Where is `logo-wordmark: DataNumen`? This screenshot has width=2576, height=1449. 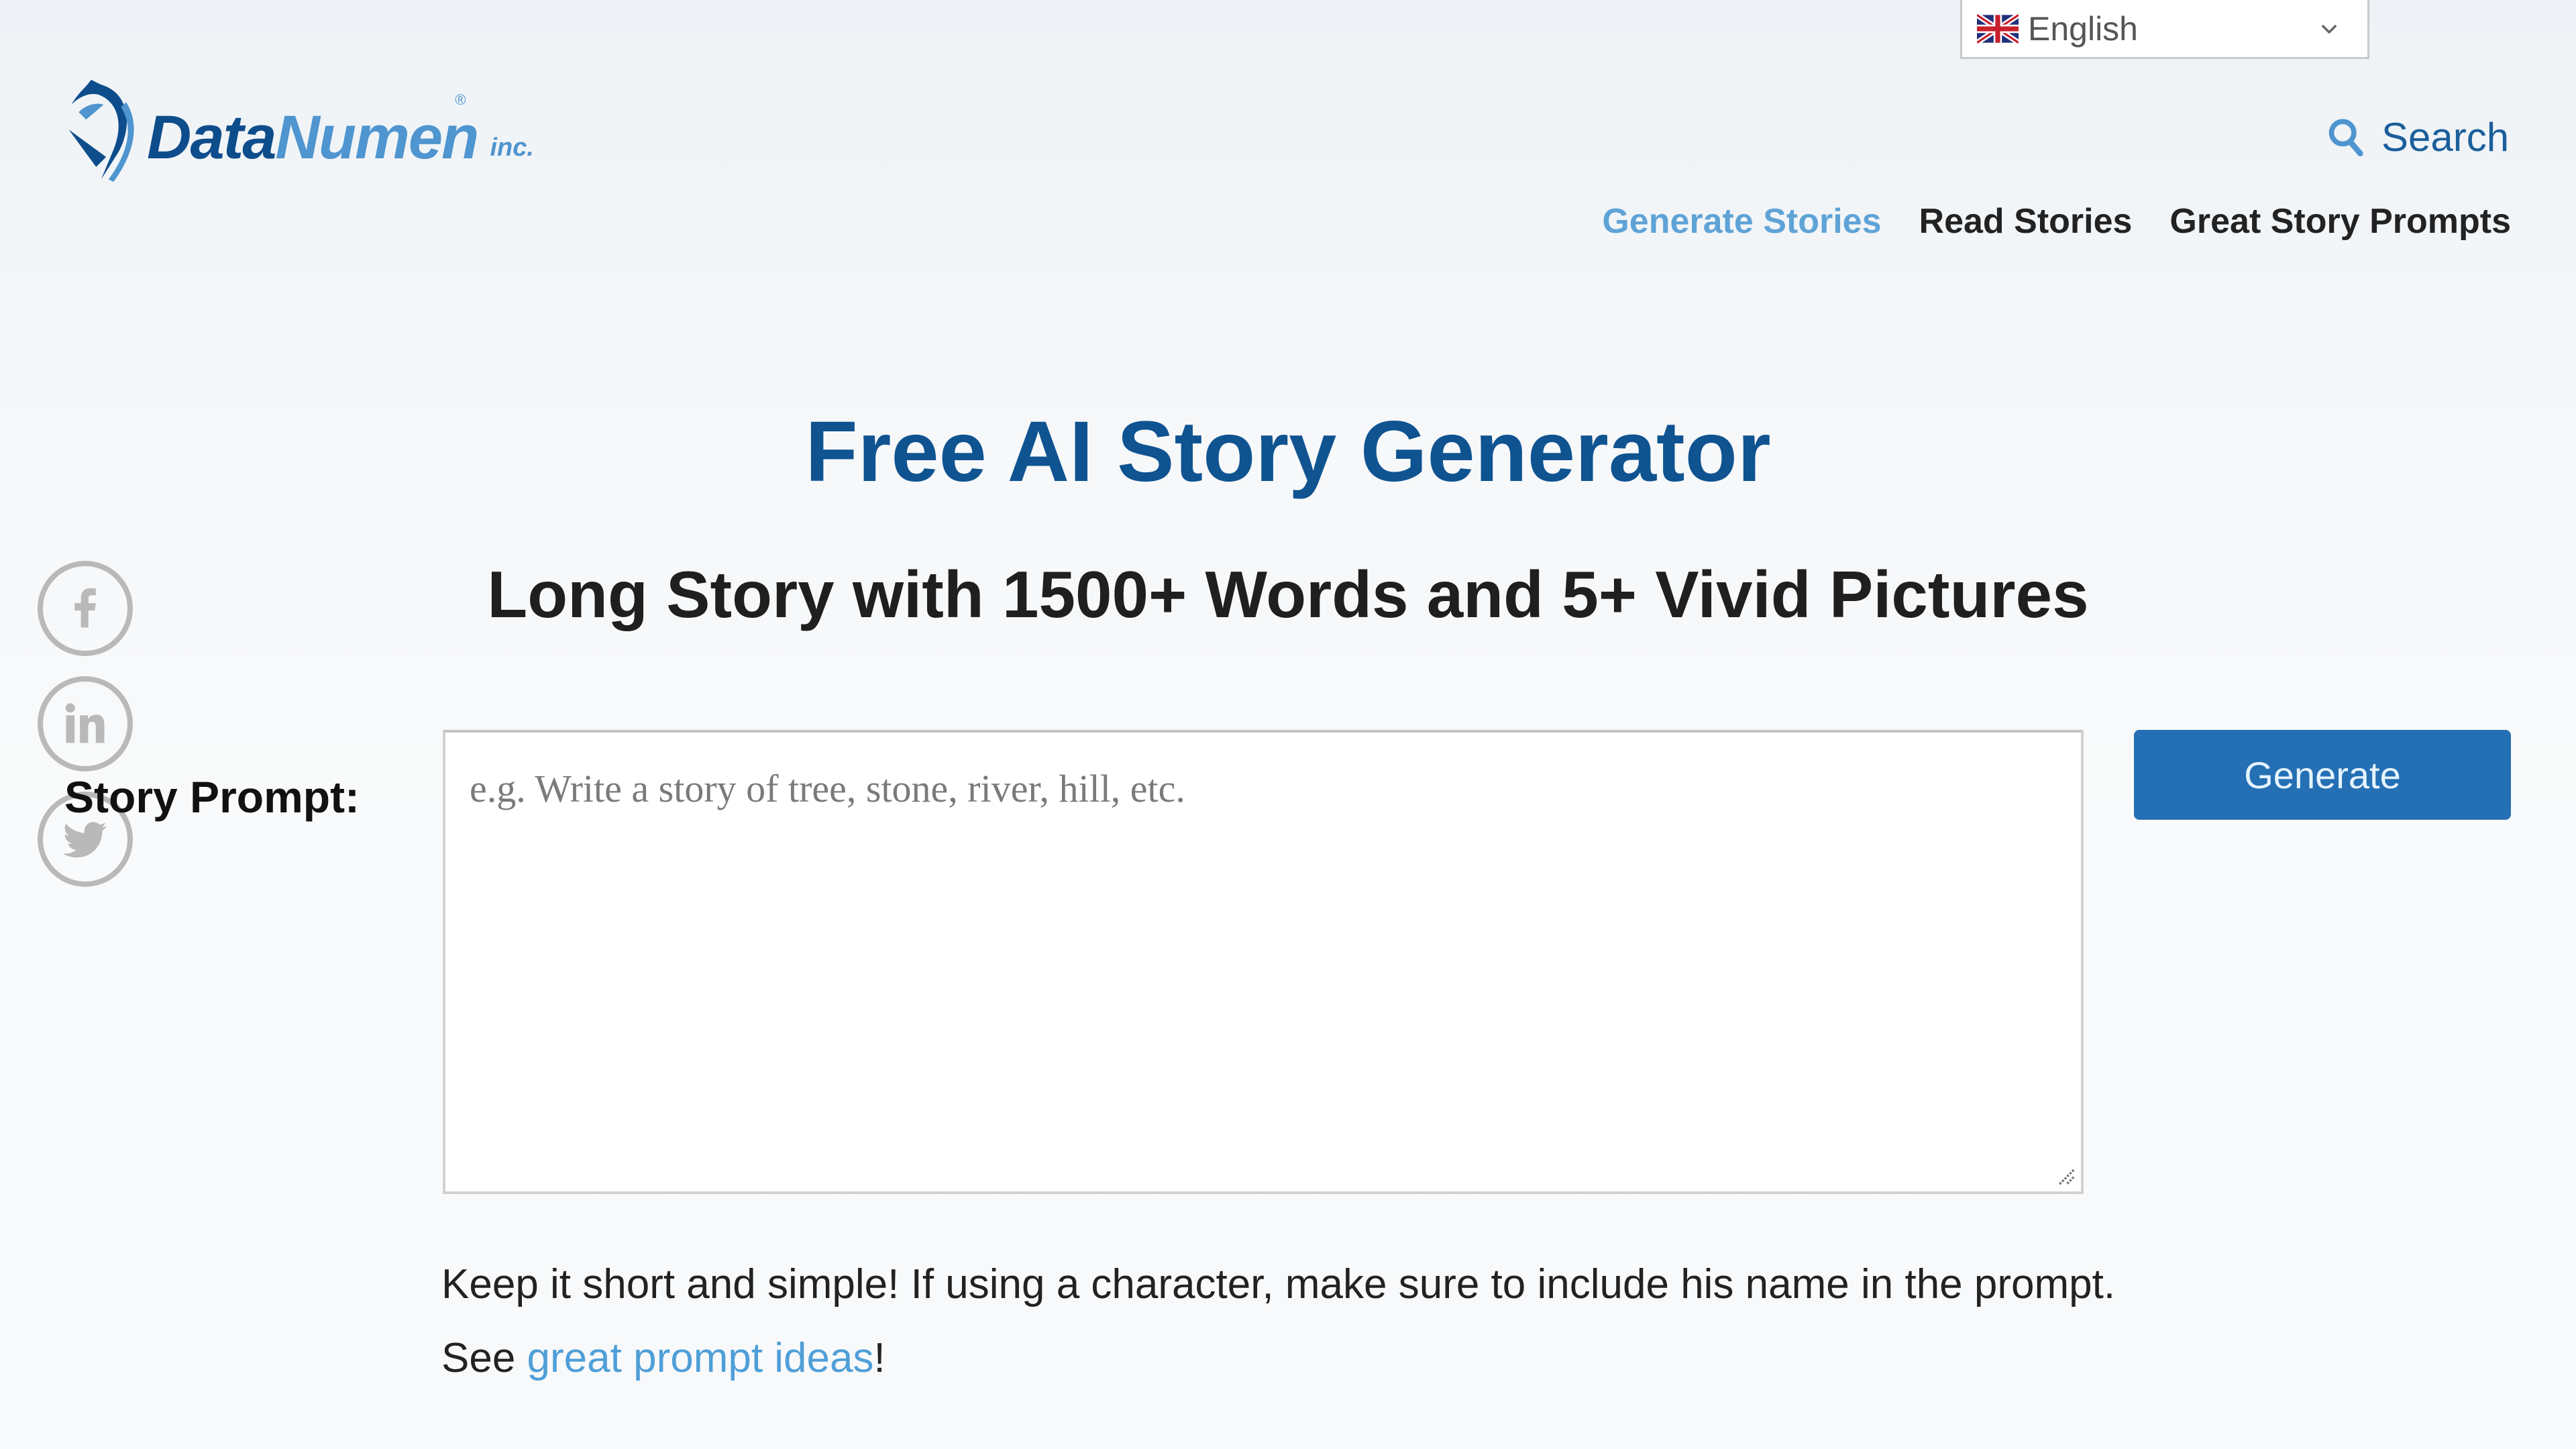
logo-wordmark: DataNumen is located at coordinates (313, 137).